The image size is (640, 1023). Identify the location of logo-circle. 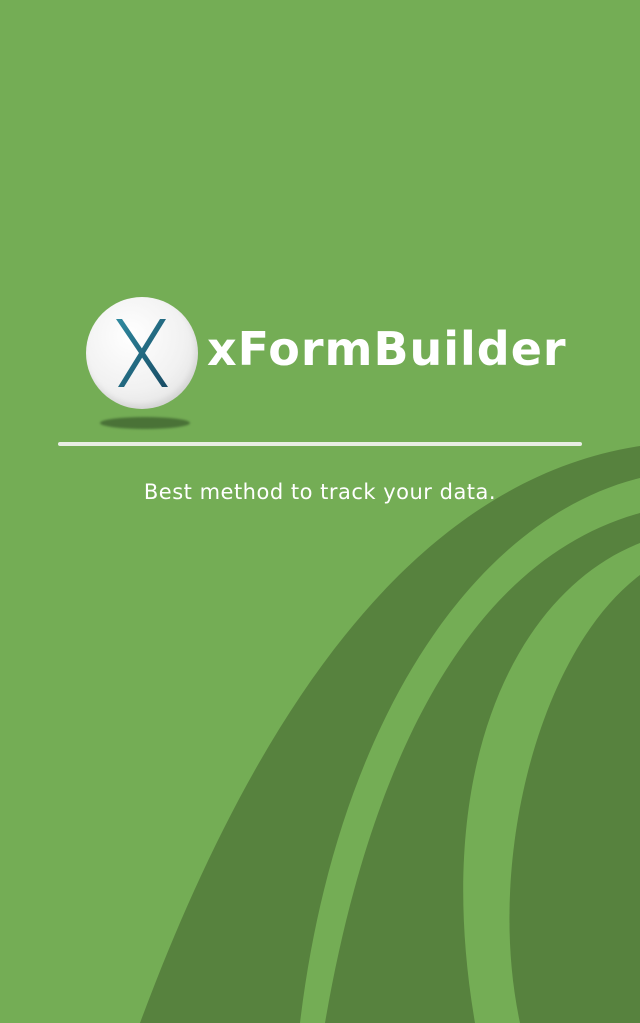
(142, 353).